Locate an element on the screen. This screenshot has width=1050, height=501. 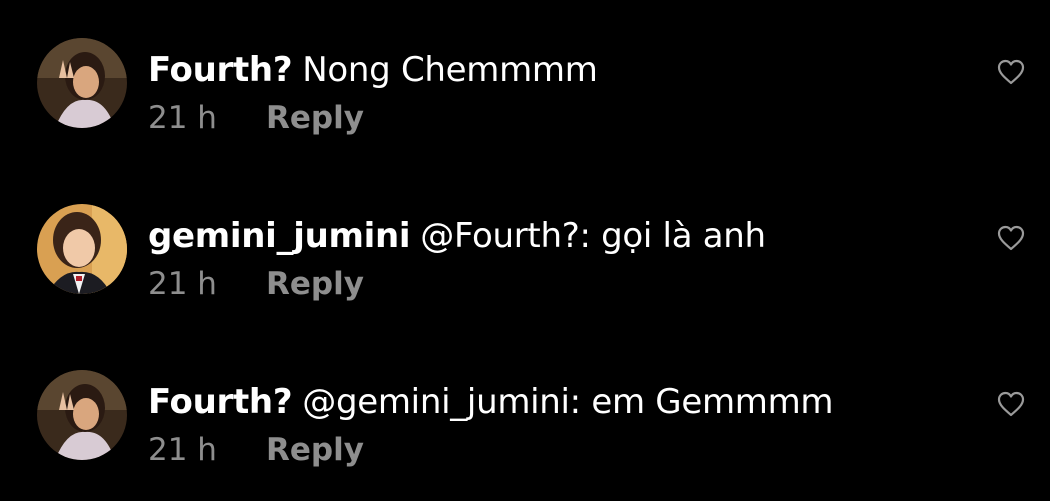
comment-text-line: gemini_jumini @Fourth?: gọi là anh is located at coordinates (457, 236).